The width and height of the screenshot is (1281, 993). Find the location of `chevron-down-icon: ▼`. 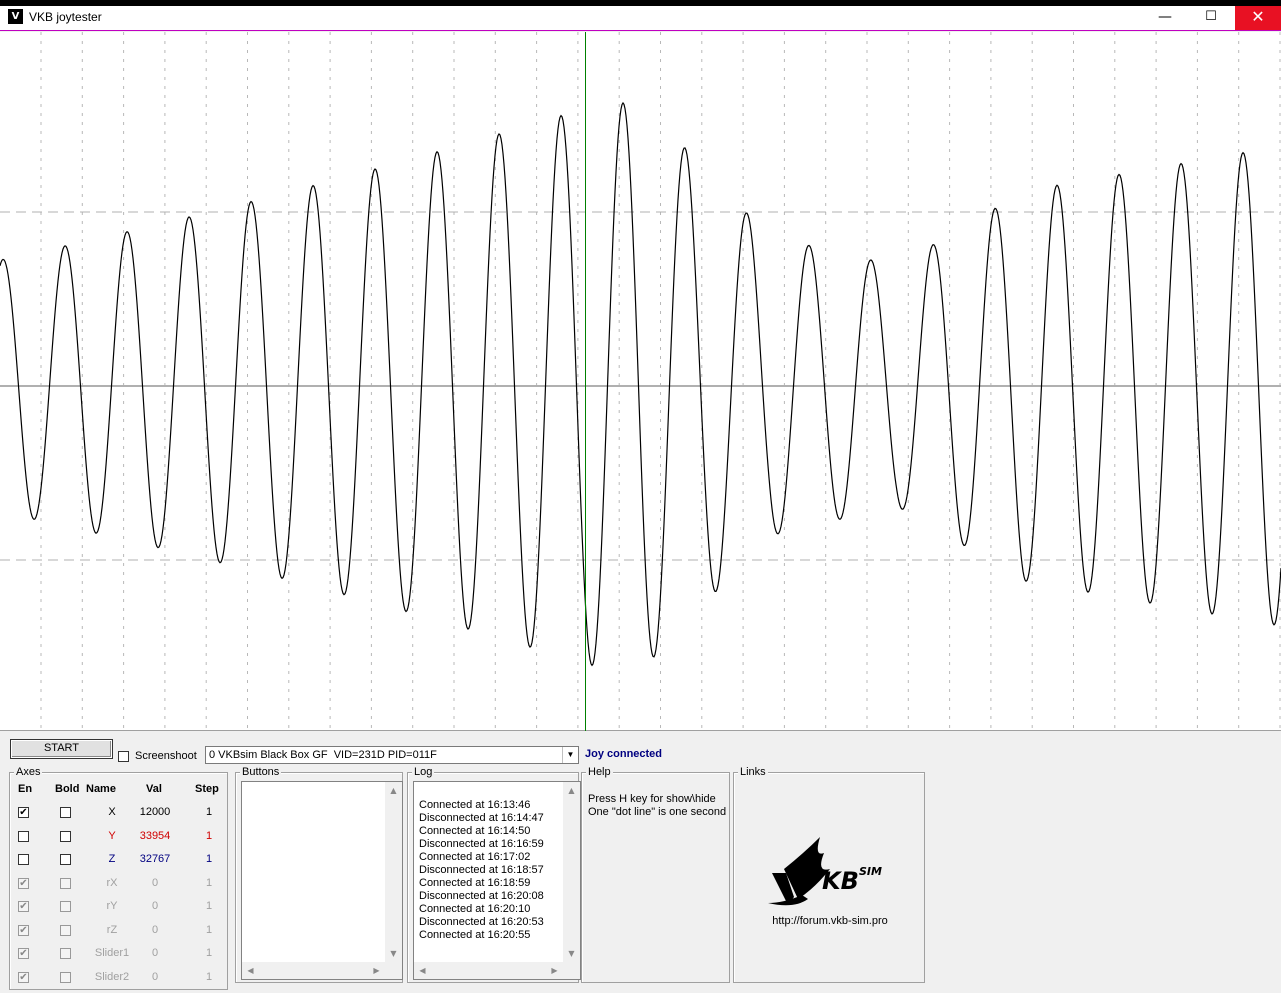

chevron-down-icon: ▼ is located at coordinates (570, 755).